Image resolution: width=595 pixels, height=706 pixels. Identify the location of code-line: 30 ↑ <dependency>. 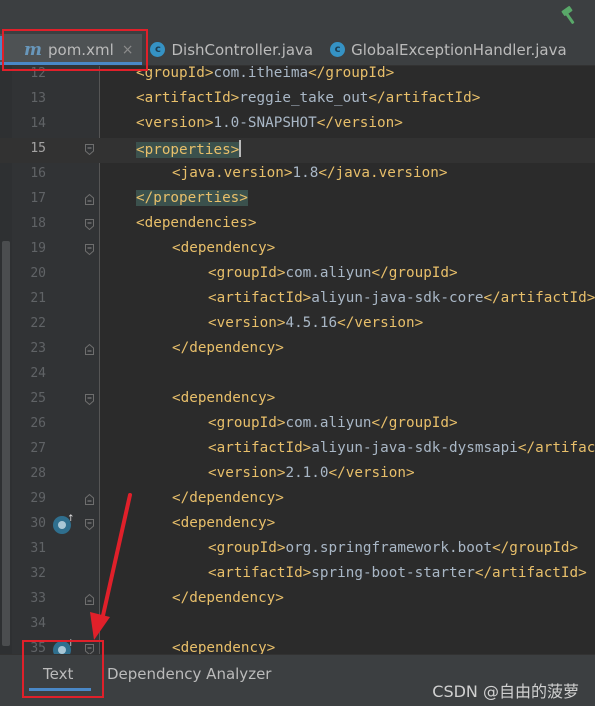
(297, 525).